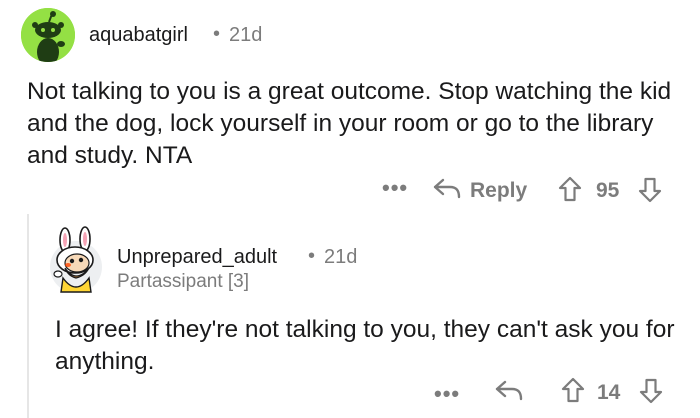  I want to click on comment-username: aquabatgirl, so click(138, 35).